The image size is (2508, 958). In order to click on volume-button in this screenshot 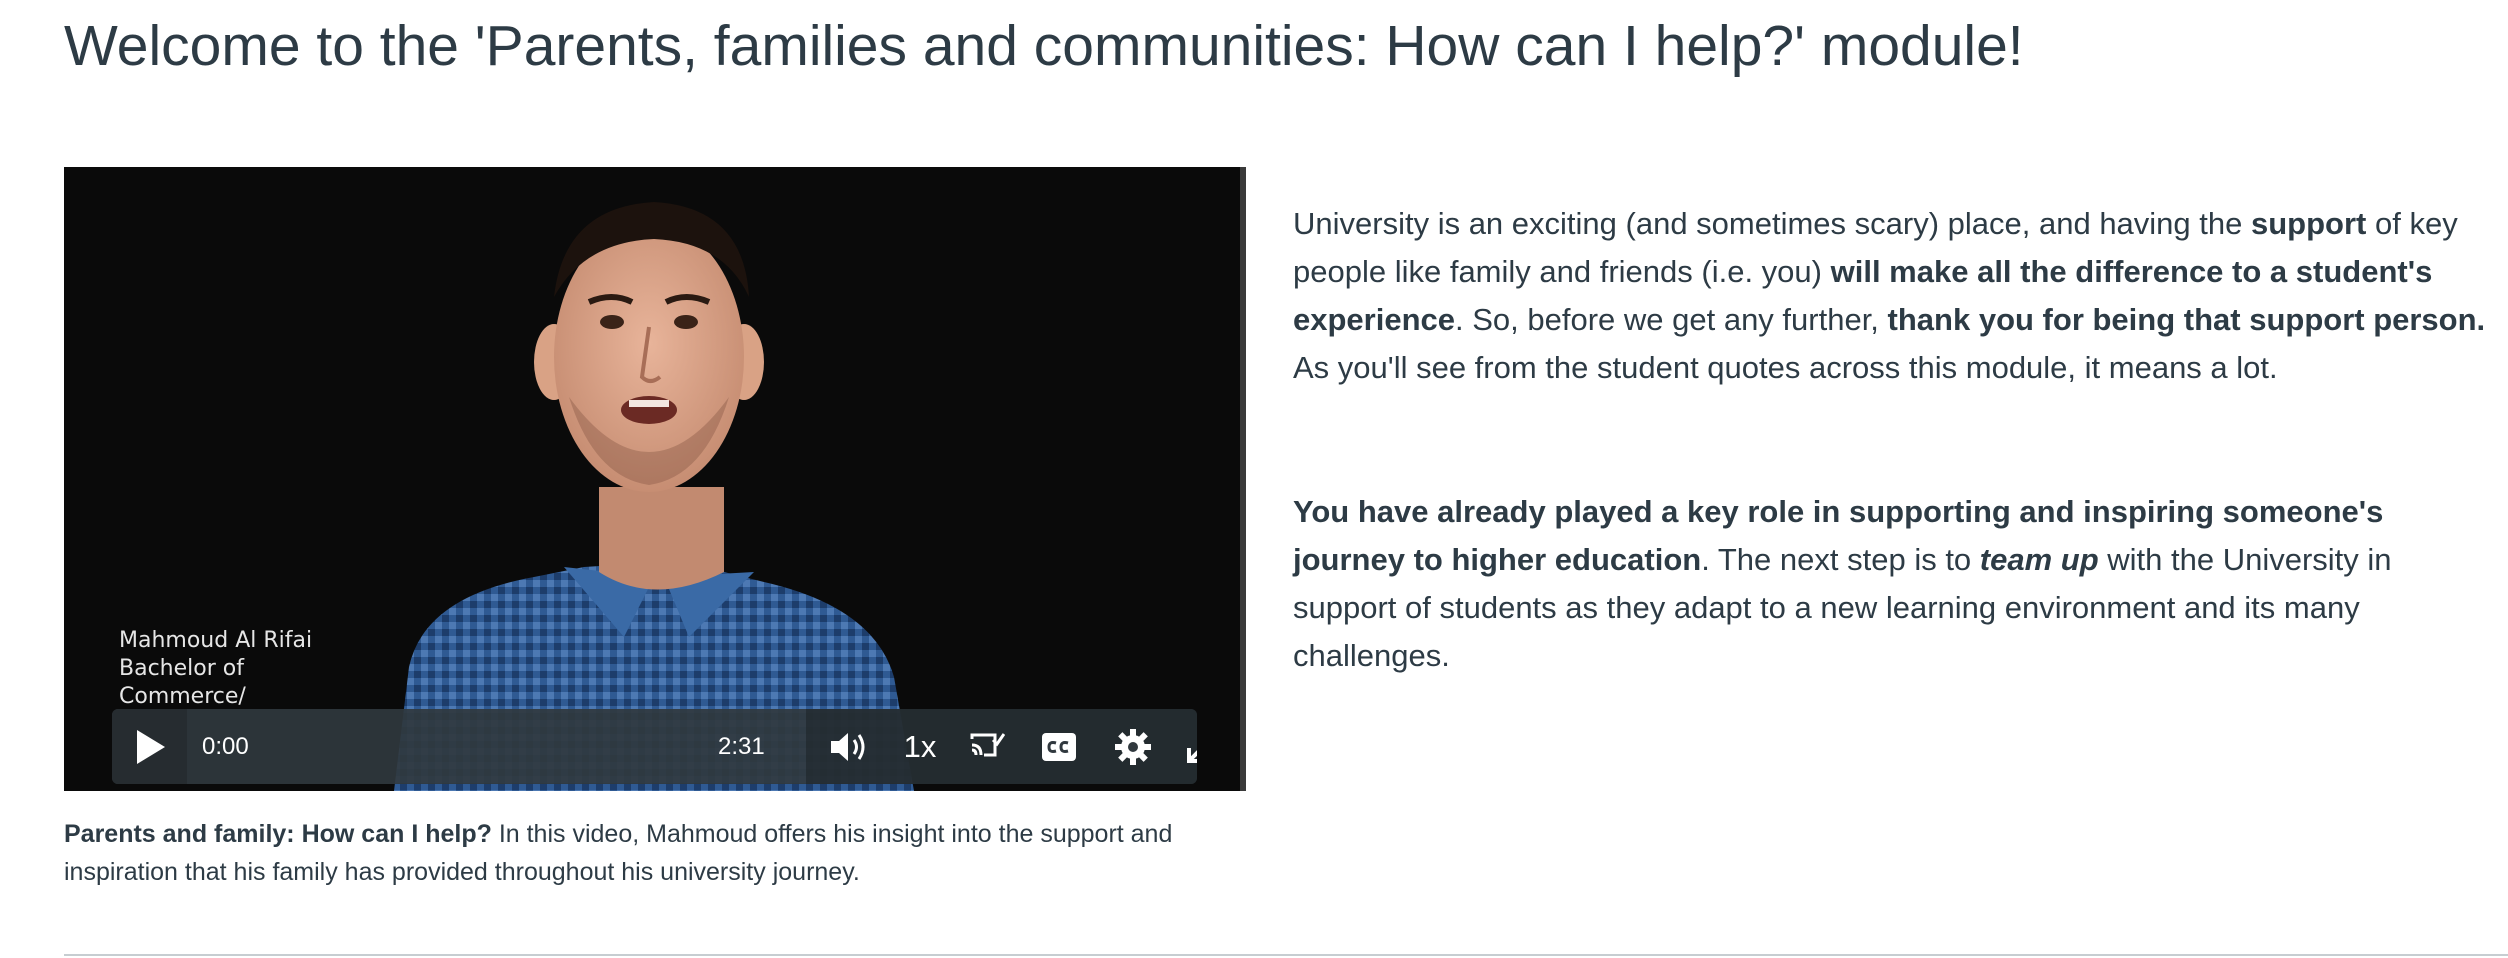, I will do `click(849, 746)`.